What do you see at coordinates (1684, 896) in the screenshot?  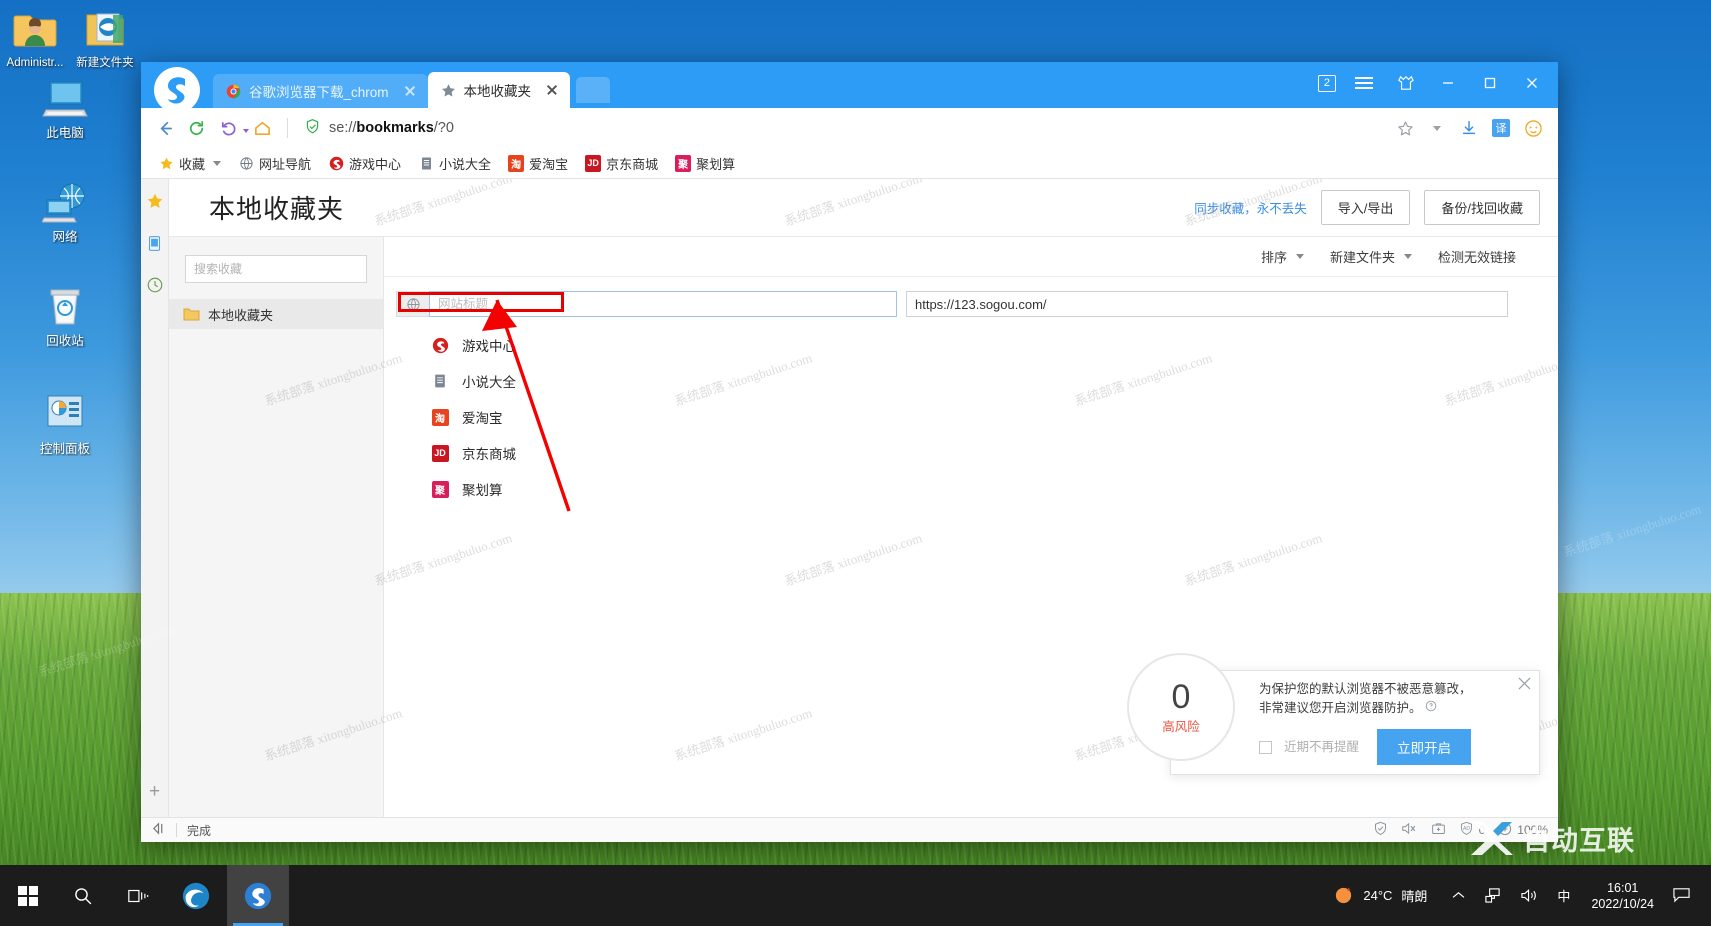 I see `action-center-icon` at bounding box center [1684, 896].